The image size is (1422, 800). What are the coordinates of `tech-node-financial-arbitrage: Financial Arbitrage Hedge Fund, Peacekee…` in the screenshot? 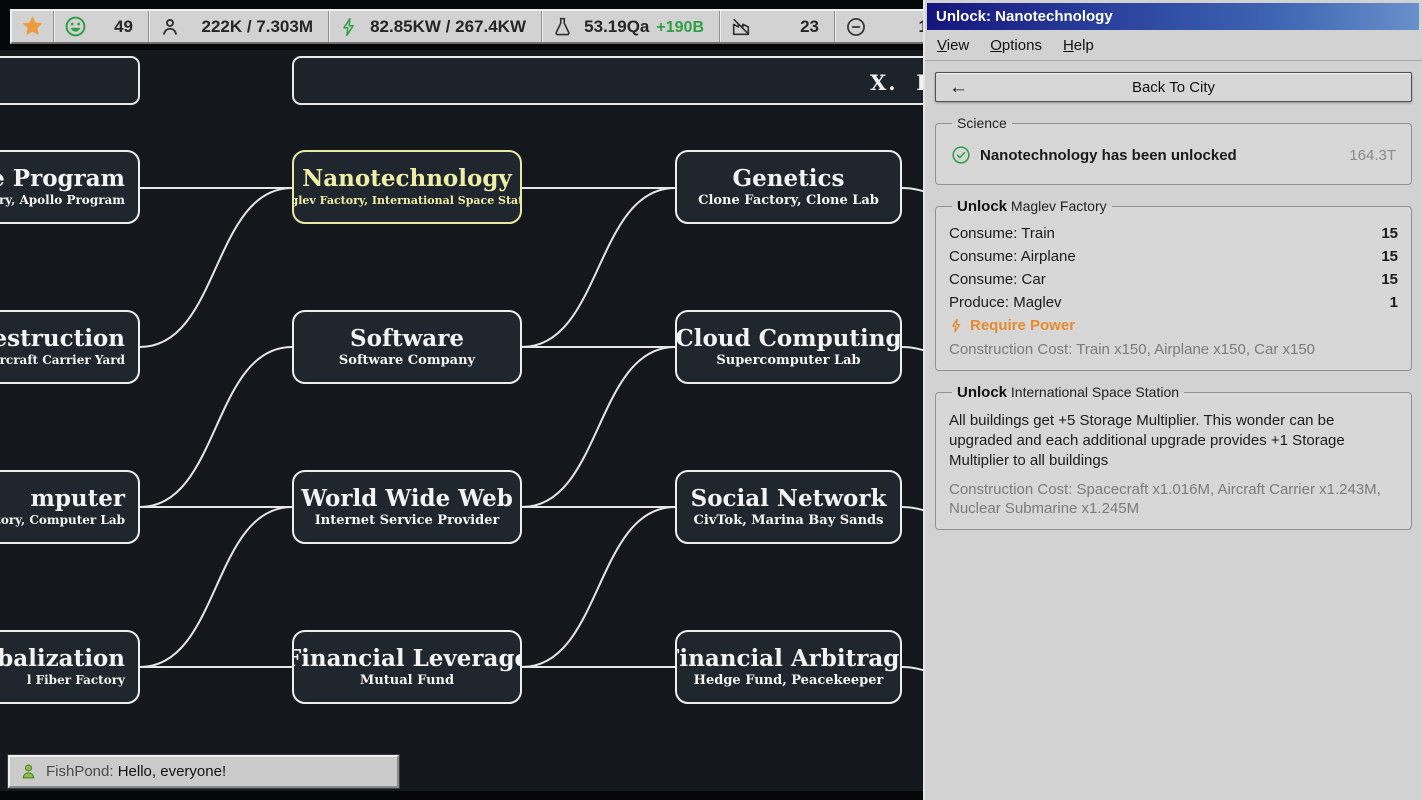 It's located at (788, 667).